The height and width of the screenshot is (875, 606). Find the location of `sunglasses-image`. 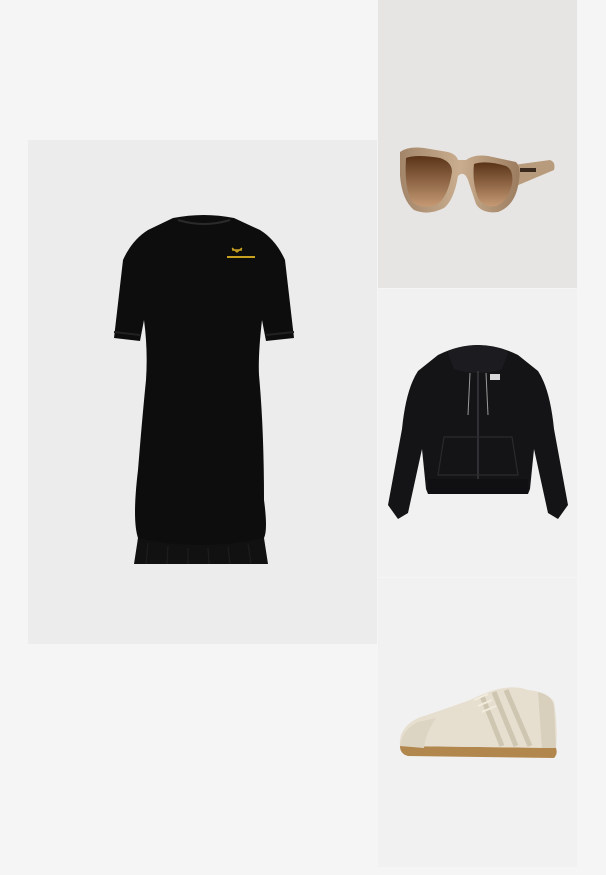

sunglasses-image is located at coordinates (477, 180).